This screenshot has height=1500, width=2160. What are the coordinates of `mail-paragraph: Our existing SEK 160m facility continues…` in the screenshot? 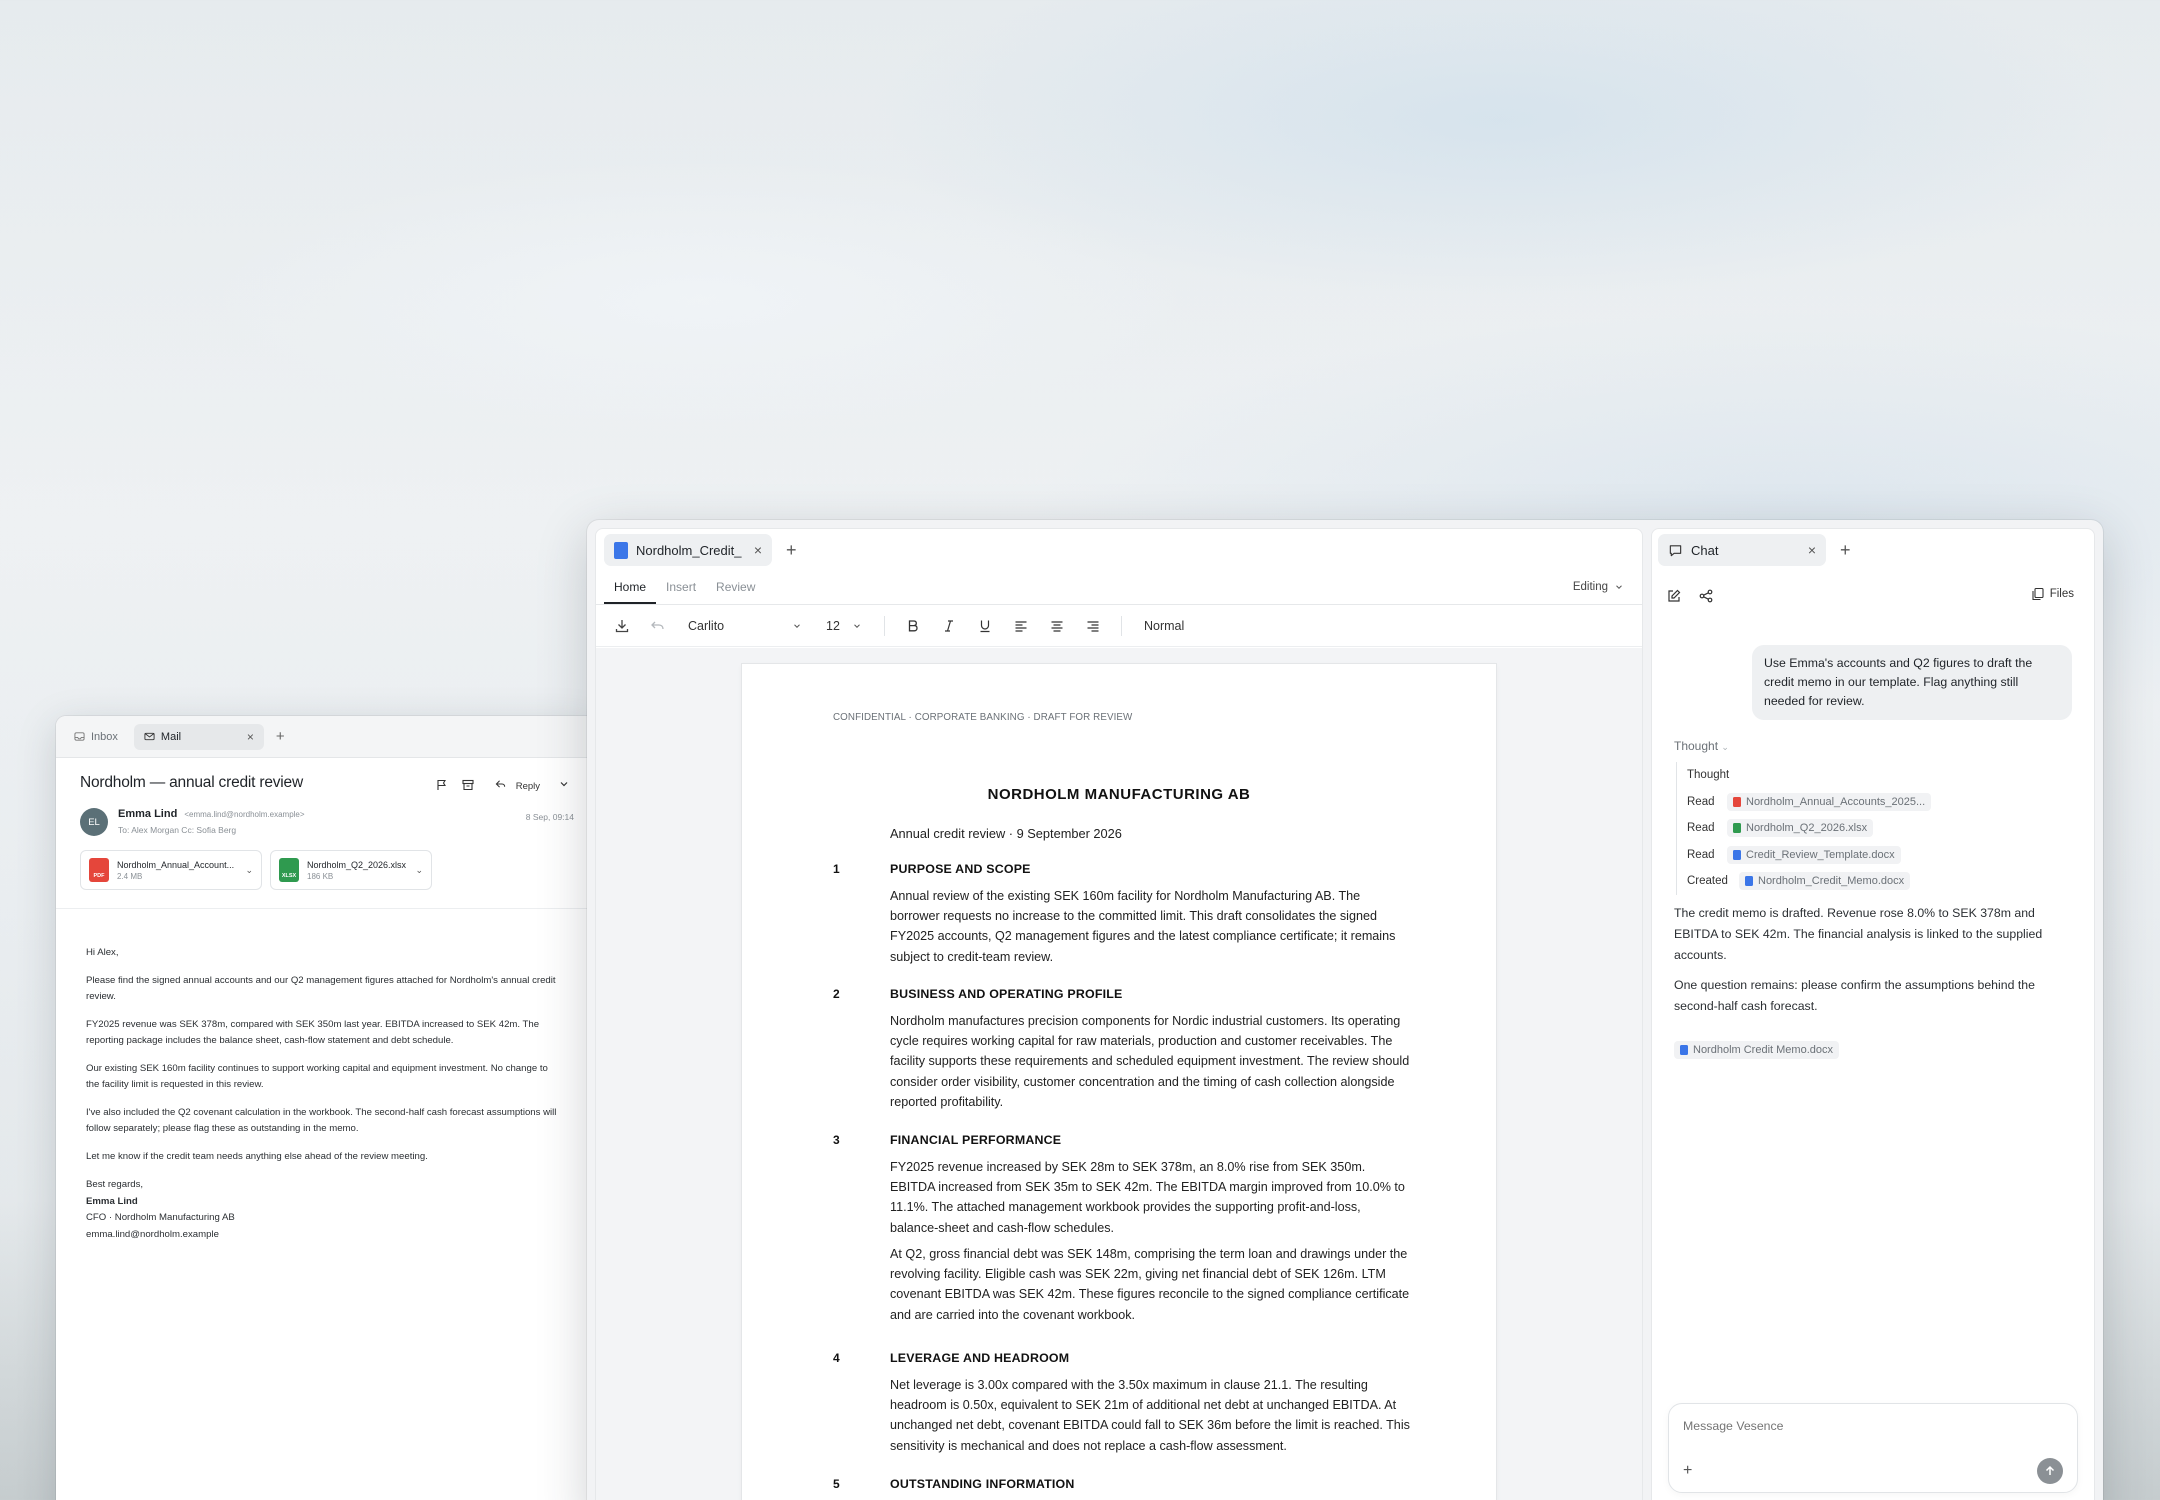 It's located at (317, 1076).